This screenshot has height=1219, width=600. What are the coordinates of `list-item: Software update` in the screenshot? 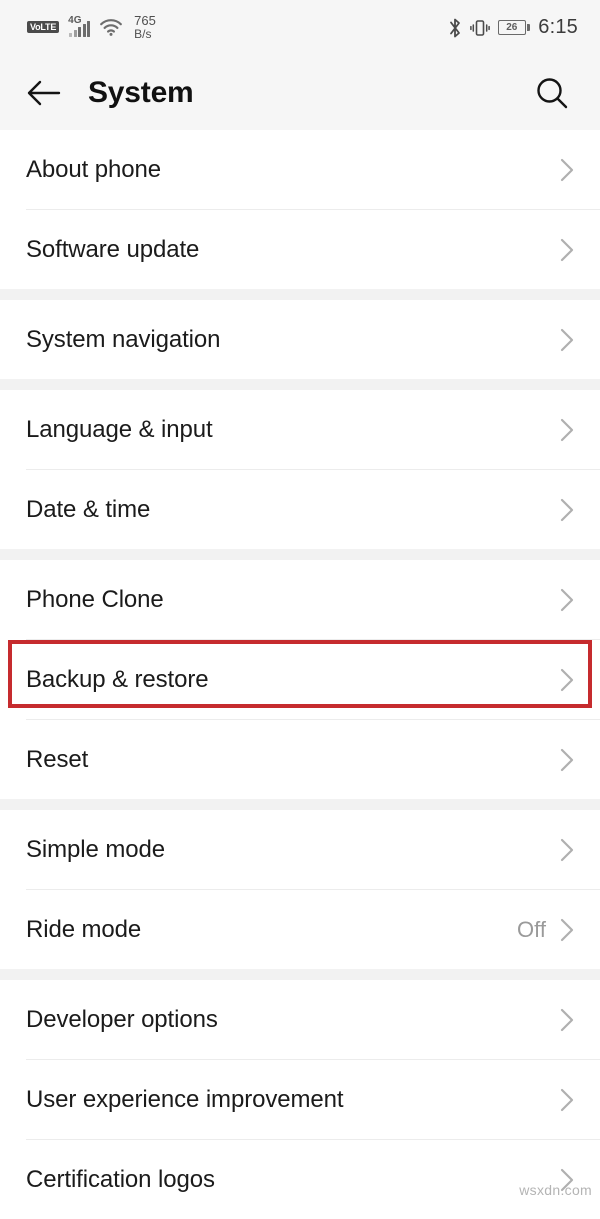 It's located at (300, 249).